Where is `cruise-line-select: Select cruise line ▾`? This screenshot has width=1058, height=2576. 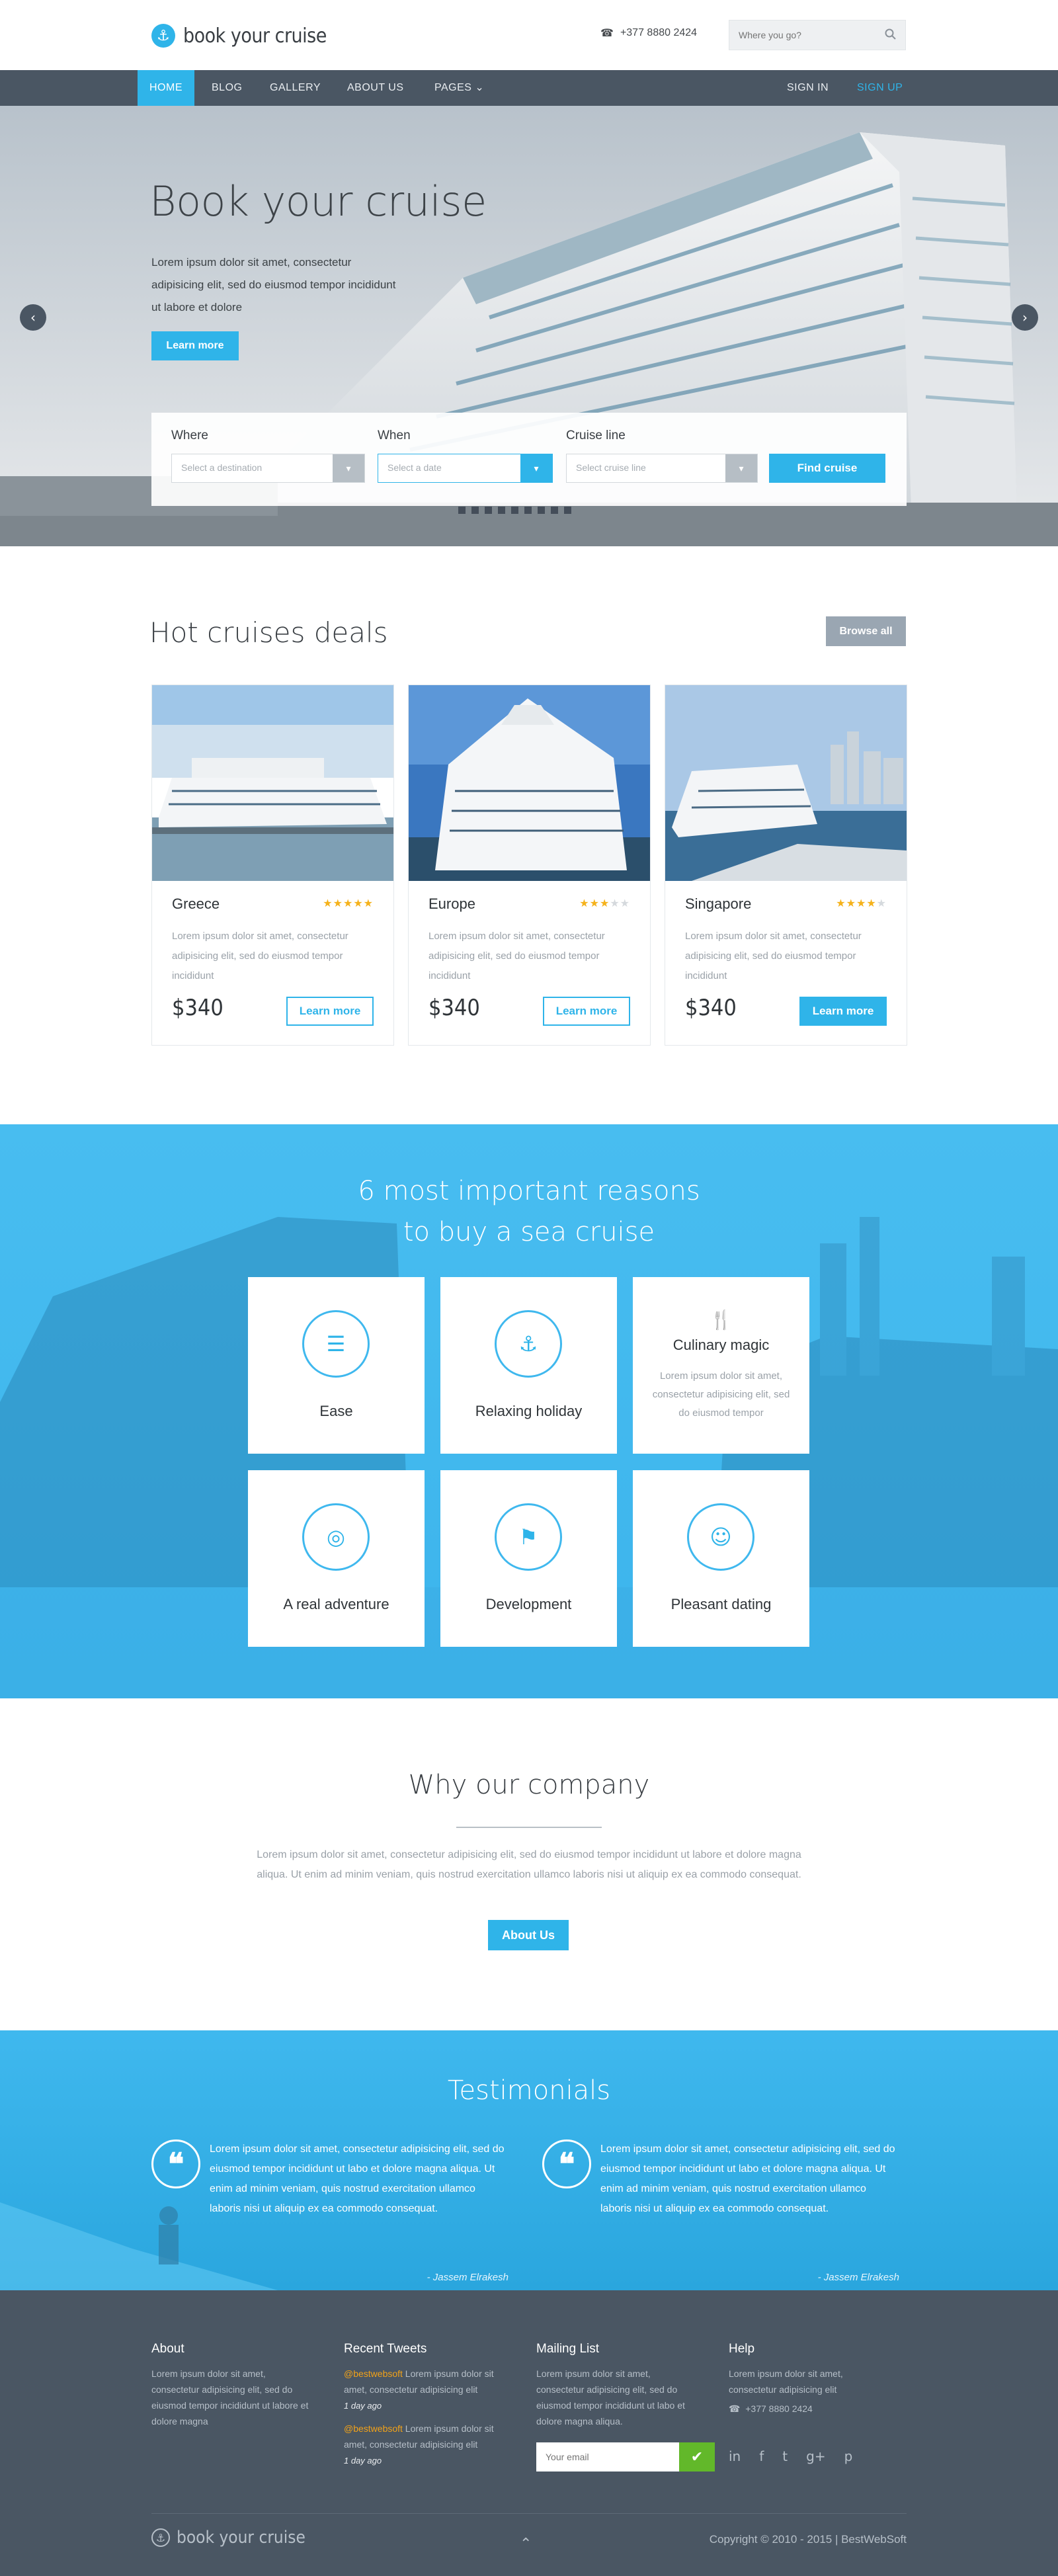
cruise-line-select: Select cruise line ▾ is located at coordinates (662, 468).